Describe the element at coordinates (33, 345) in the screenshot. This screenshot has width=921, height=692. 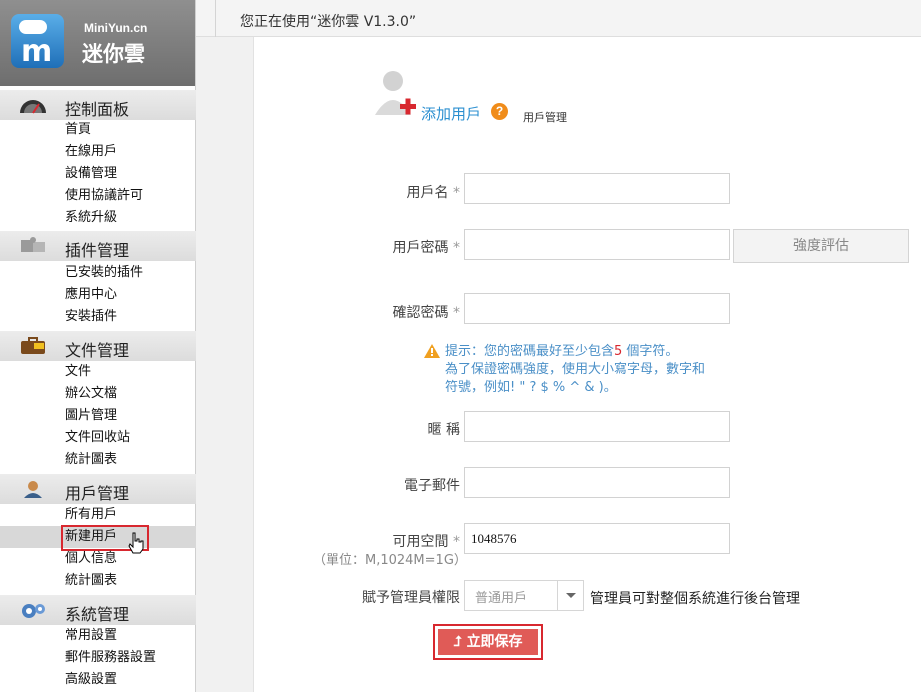
I see `briefcase-icon` at that location.